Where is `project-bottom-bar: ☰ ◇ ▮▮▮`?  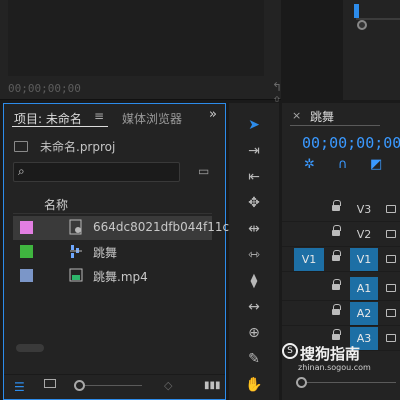
project-bottom-bar: ☰ ◇ ▮▮▮ is located at coordinates (114, 387).